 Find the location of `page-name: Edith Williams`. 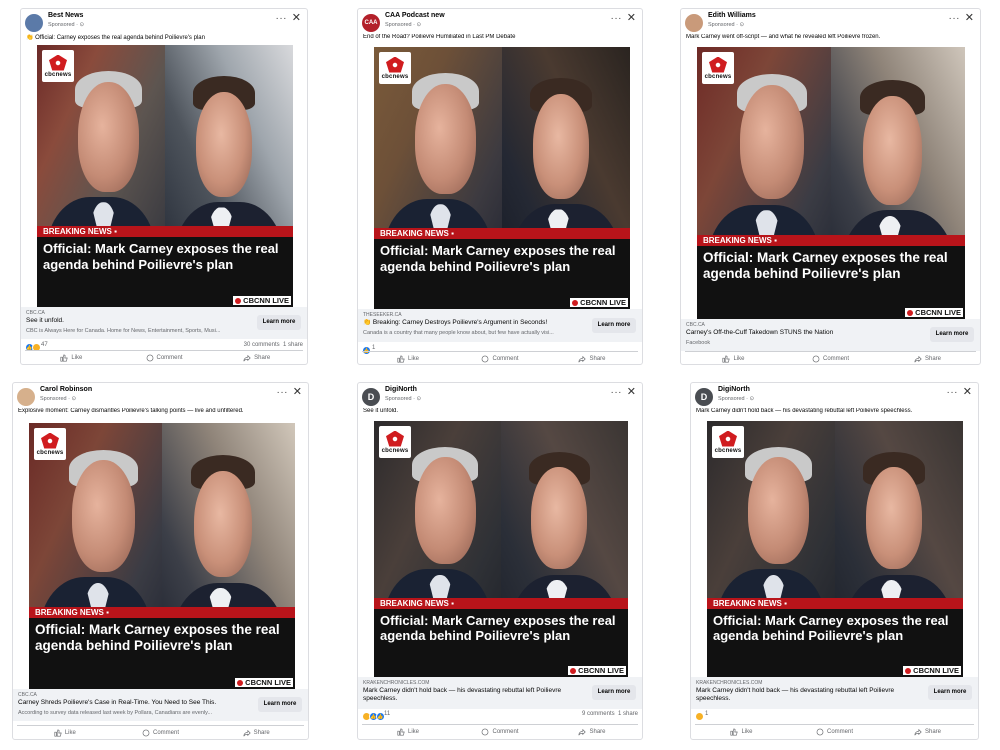

page-name: Edith Williams is located at coordinates (732, 15).